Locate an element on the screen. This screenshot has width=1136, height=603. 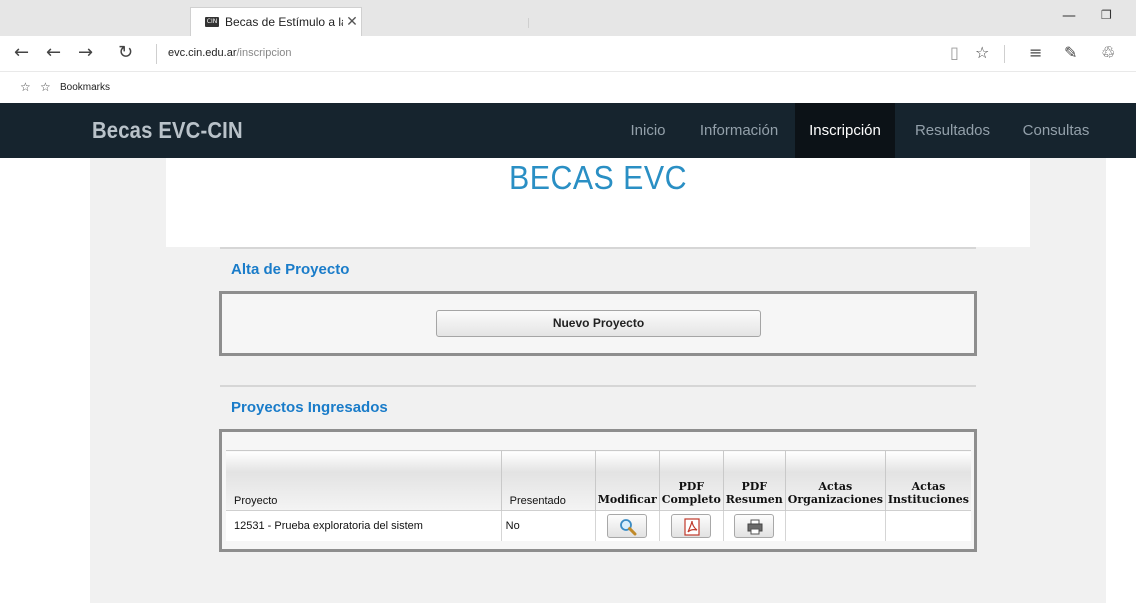
favorite-star-icon: ☆ is located at coordinates (982, 53).